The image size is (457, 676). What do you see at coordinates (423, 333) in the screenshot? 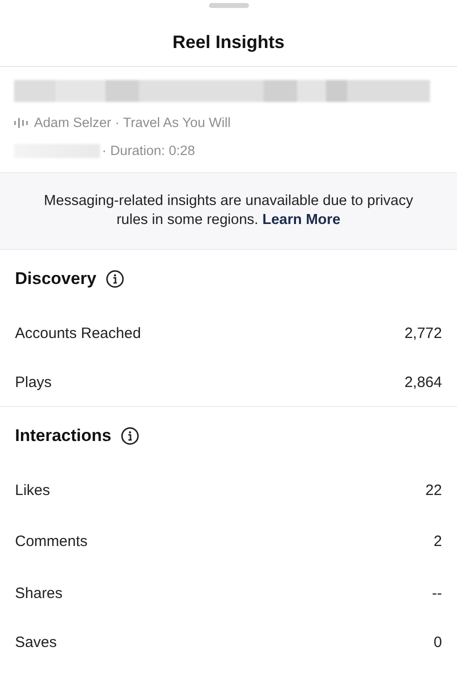
I see `metric-value: 2,772` at bounding box center [423, 333].